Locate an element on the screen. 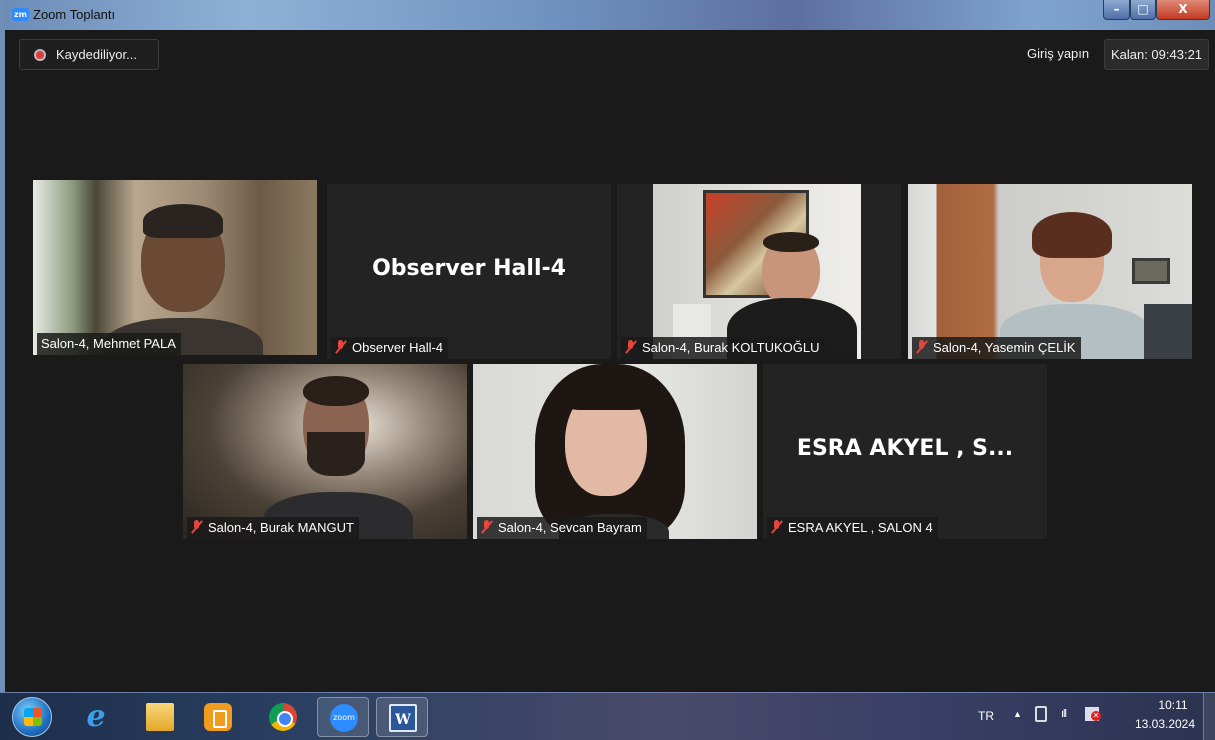  video-tile-burak-mangut: Salon-4, Burak MANGUT is located at coordinates (325, 451).